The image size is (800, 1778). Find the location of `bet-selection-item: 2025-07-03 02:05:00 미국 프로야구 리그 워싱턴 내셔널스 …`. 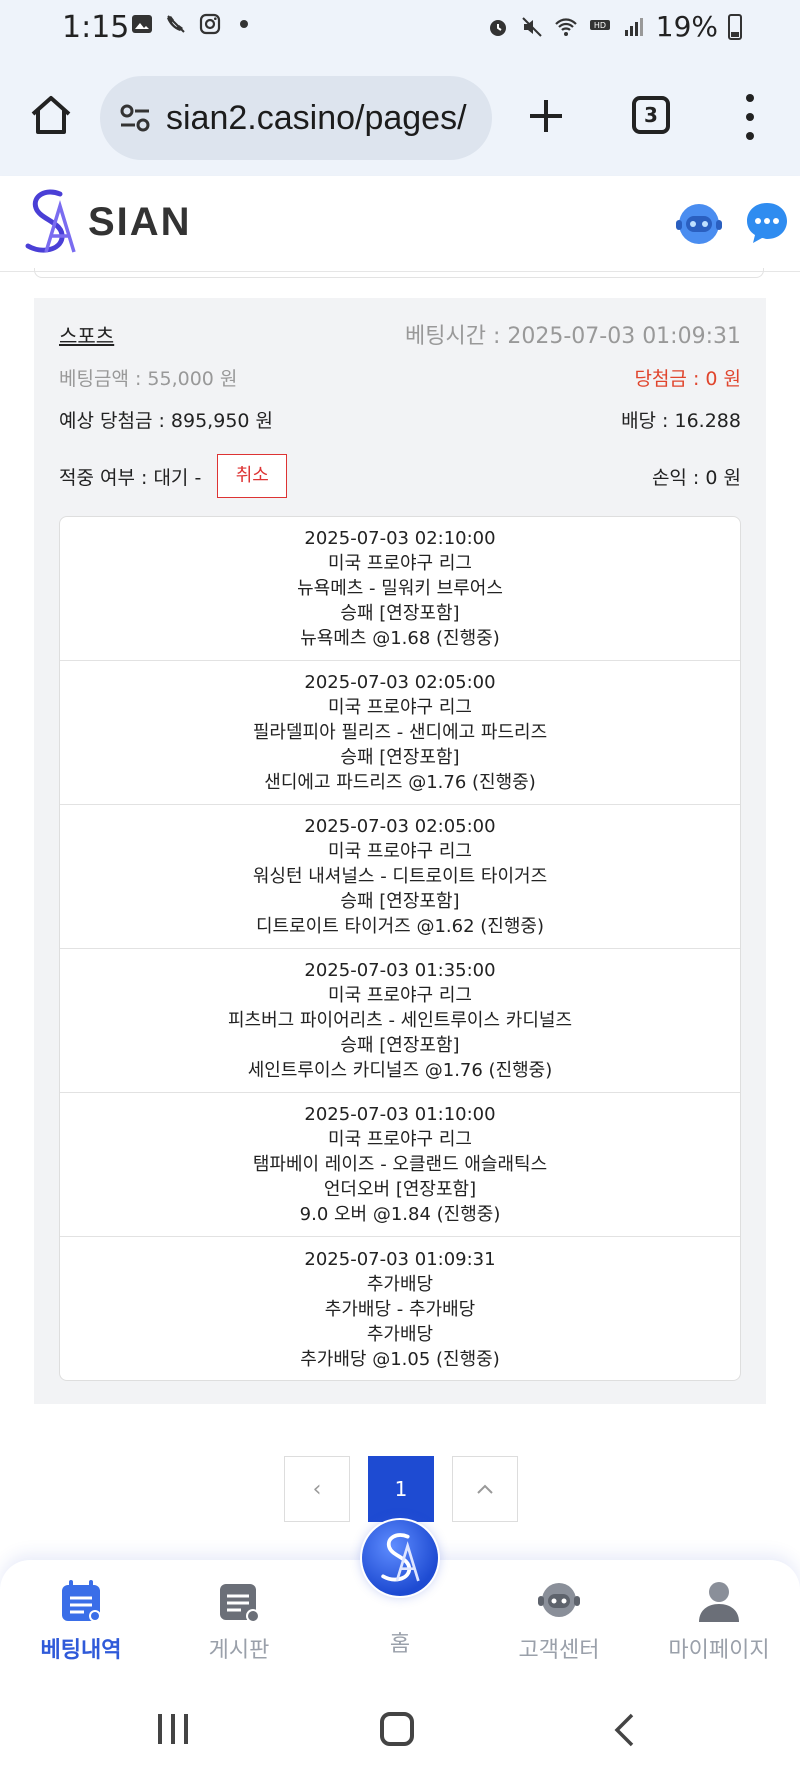

bet-selection-item: 2025-07-03 02:05:00 미국 프로야구 리그 워싱턴 내셔널스 … is located at coordinates (400, 877).